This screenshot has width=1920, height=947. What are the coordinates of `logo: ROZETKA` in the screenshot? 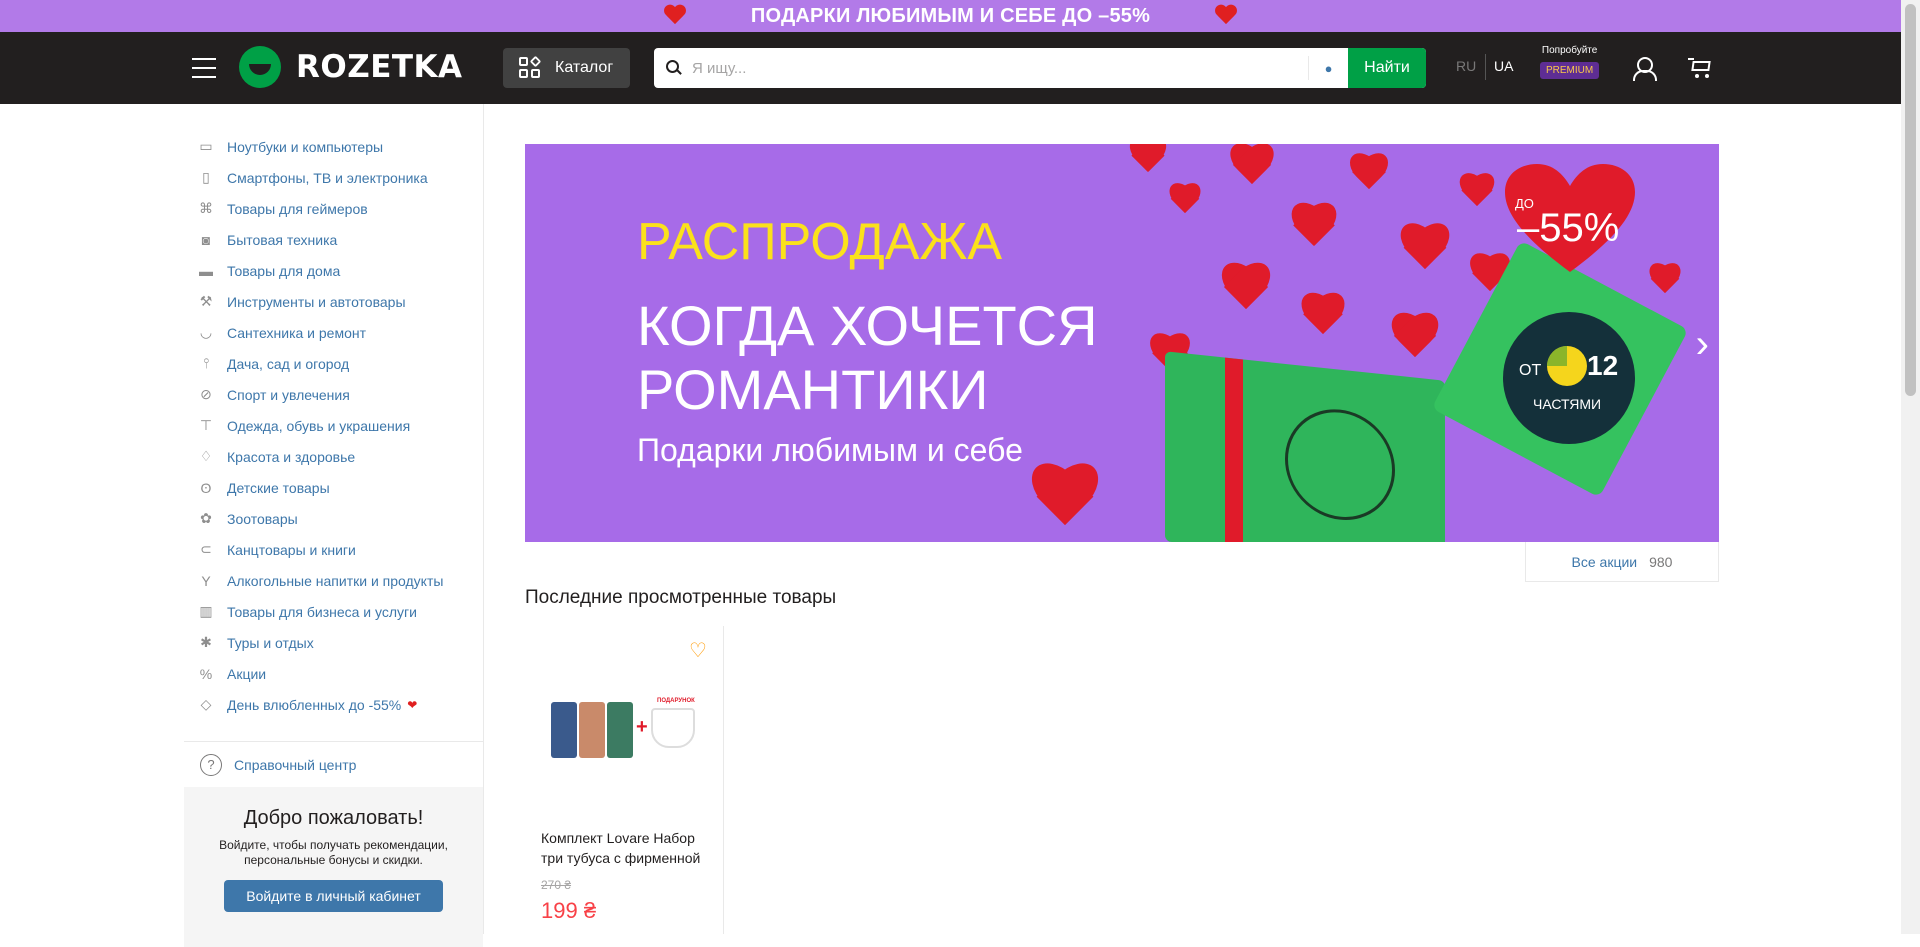 It's located at (351, 67).